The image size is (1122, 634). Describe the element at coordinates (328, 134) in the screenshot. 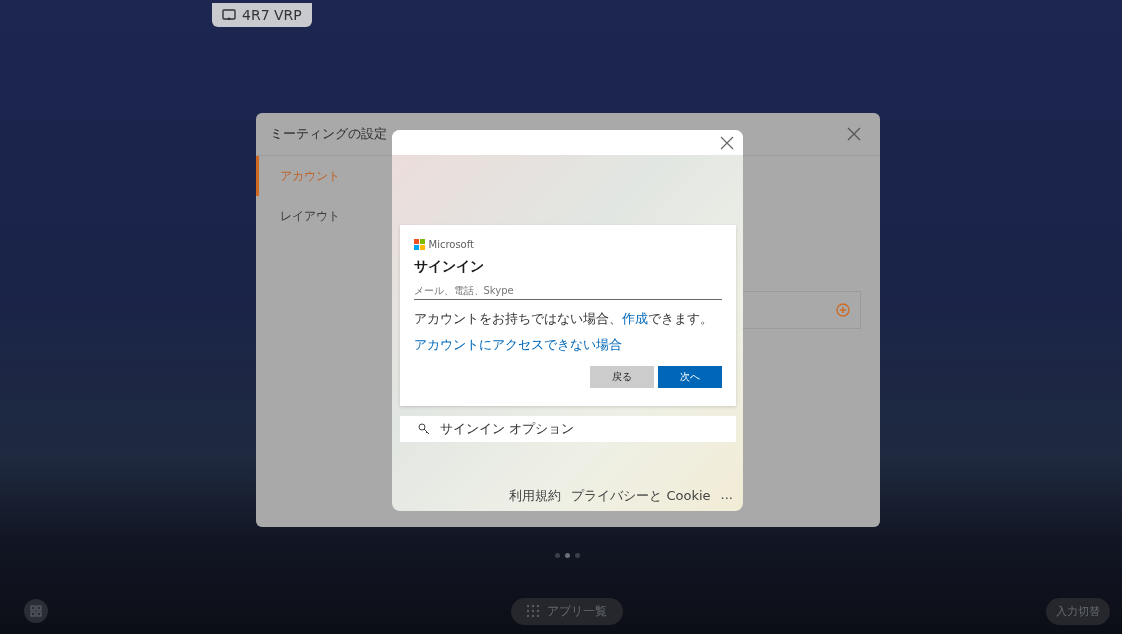

I see `settings-title: ミーティングの設定` at that location.